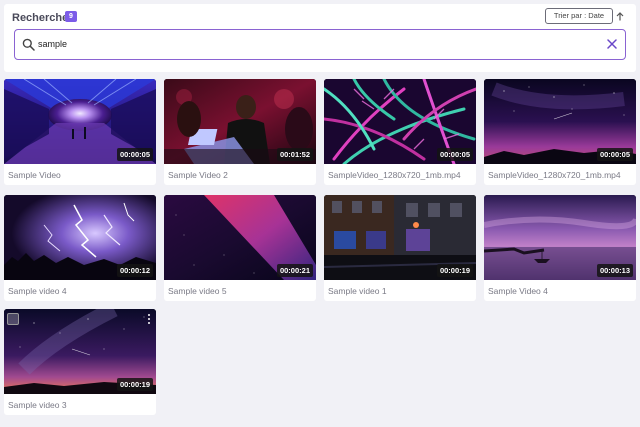 The height and width of the screenshot is (427, 640). I want to click on video-card: 00:01:52 Sample Video 2, so click(240, 132).